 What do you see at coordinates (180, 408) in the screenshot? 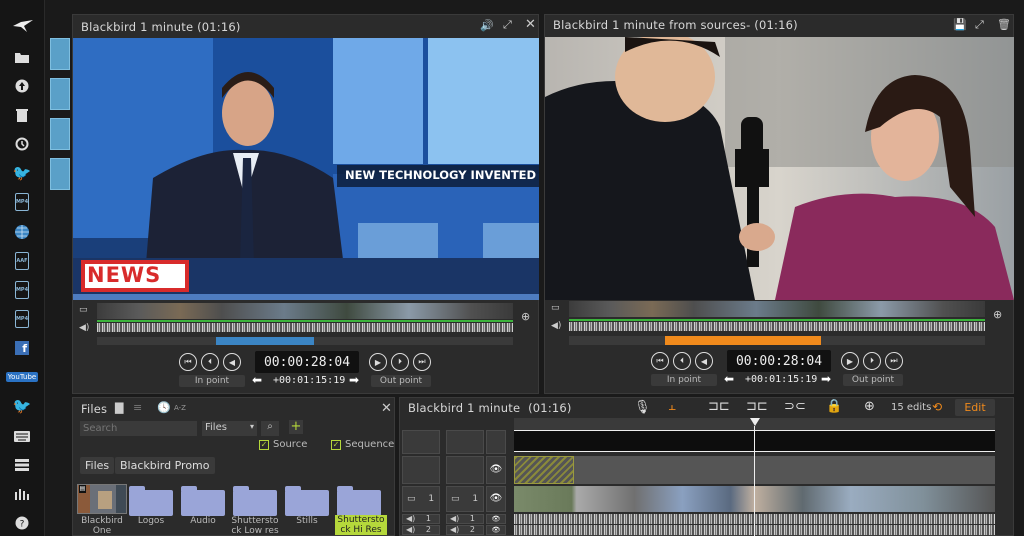
I see `sort-label: A-Z` at bounding box center [180, 408].